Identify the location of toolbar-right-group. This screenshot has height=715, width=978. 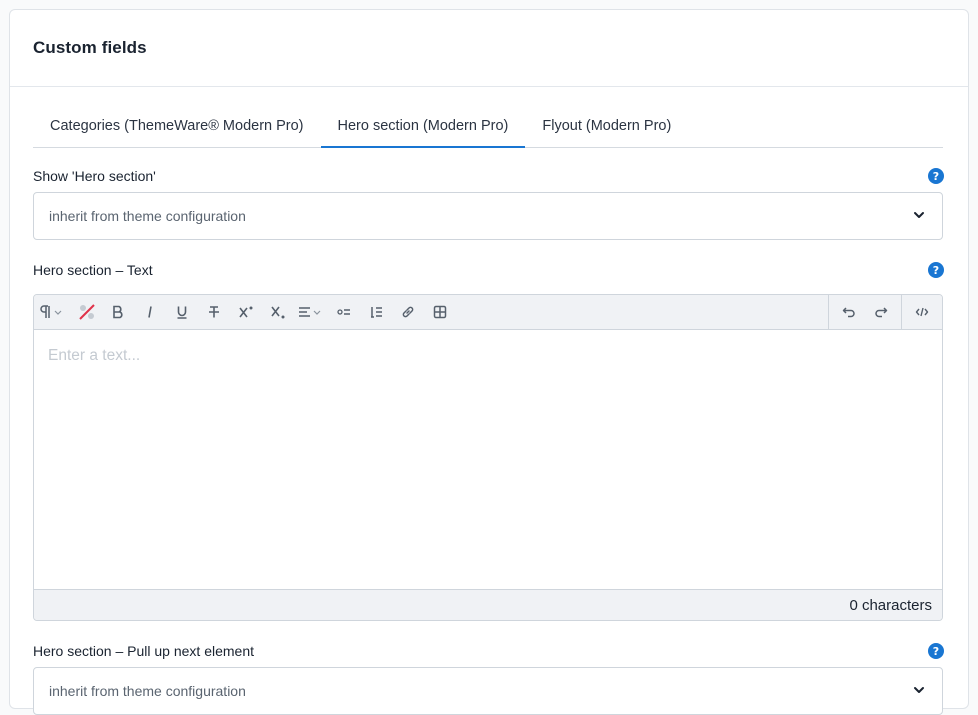
(885, 312).